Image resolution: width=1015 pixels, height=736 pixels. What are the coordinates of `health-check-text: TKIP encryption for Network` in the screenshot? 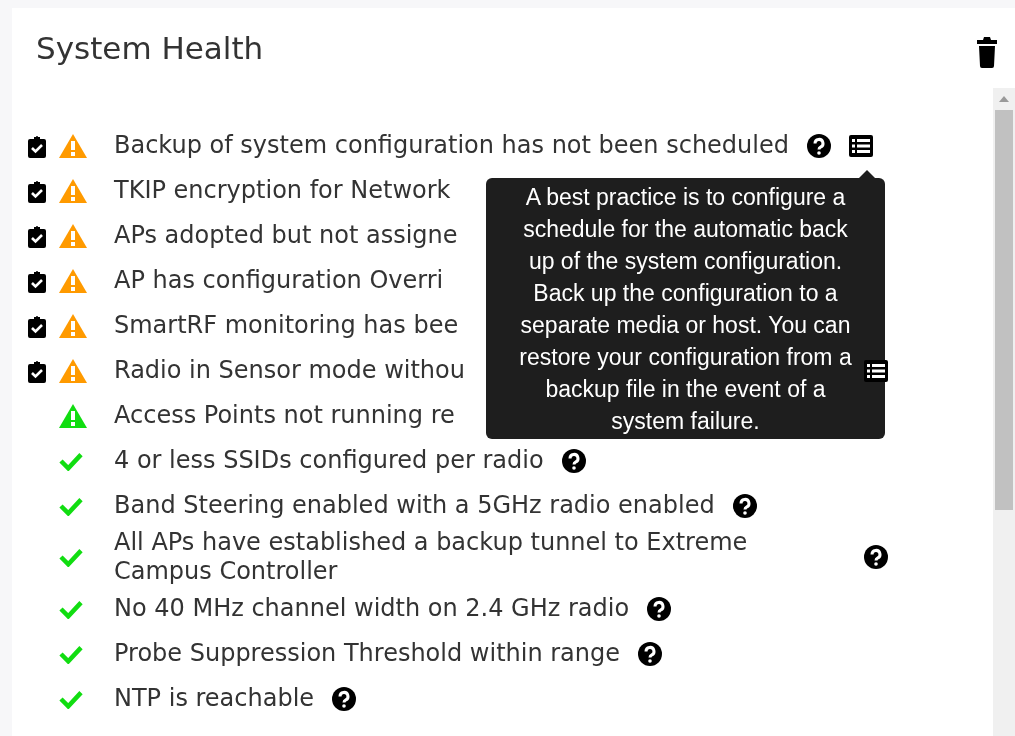 It's located at (282, 190).